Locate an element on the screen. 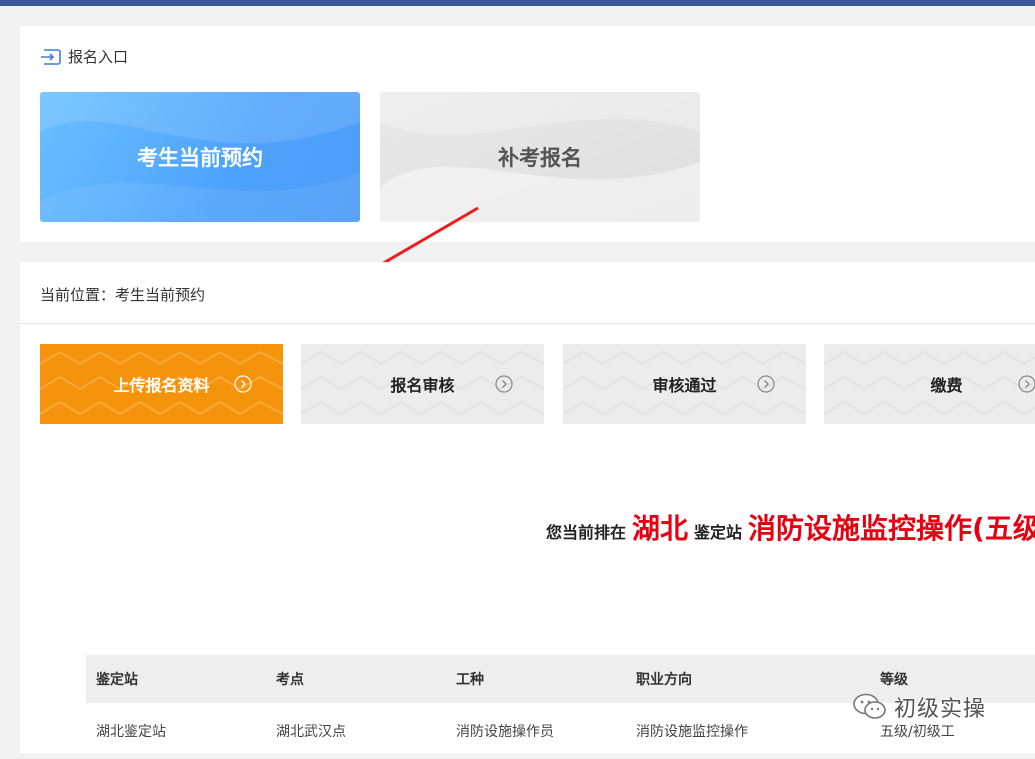 The image size is (1035, 759). step-label: 报名审核 is located at coordinates (422, 385).